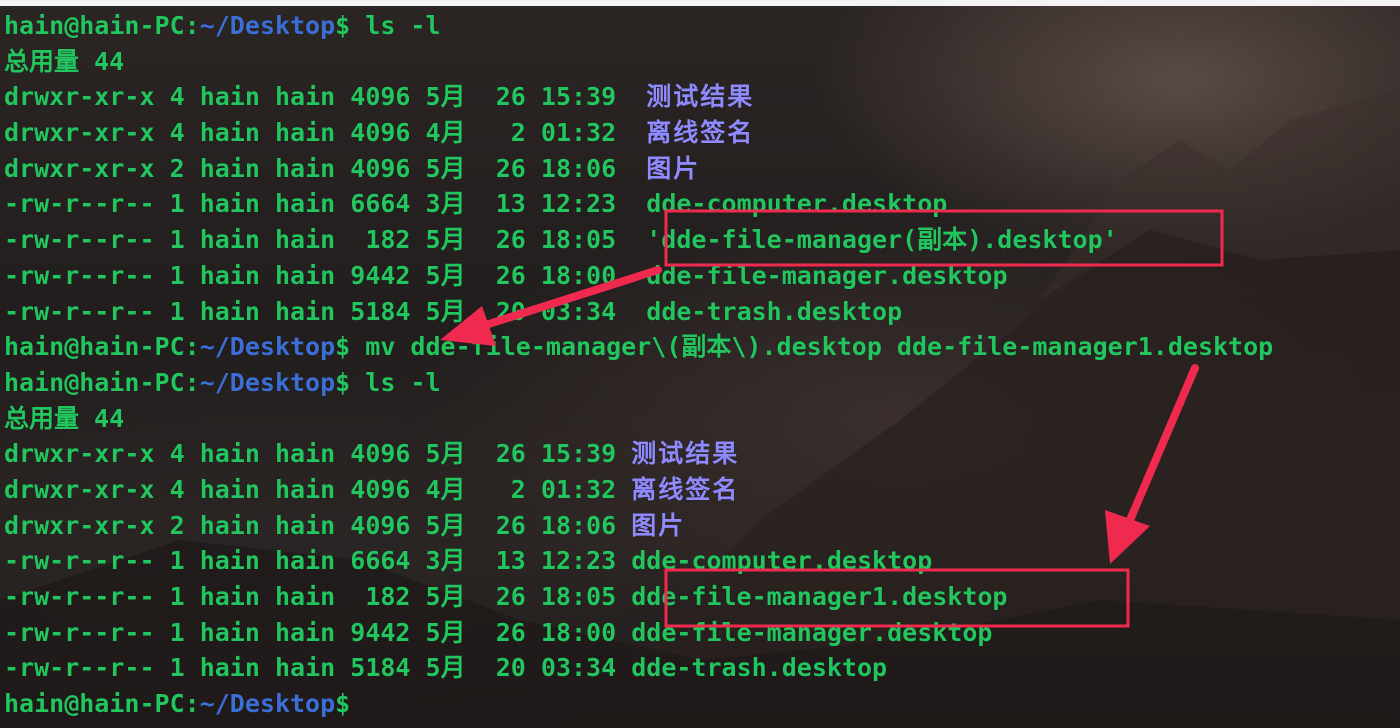 The width and height of the screenshot is (1400, 728). I want to click on link-count: 4, so click(177, 489).